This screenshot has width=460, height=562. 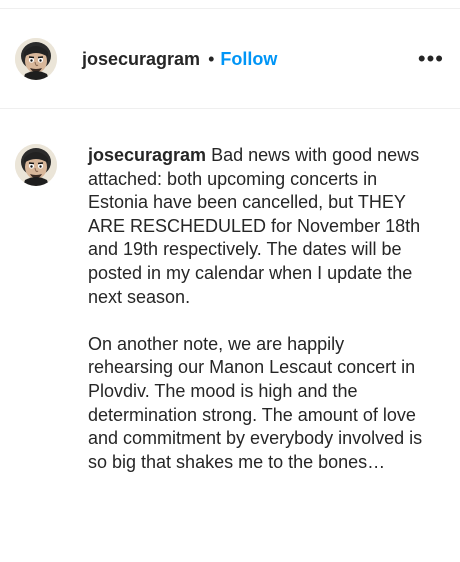 What do you see at coordinates (141, 59) in the screenshot?
I see `header-username: josecuragram` at bounding box center [141, 59].